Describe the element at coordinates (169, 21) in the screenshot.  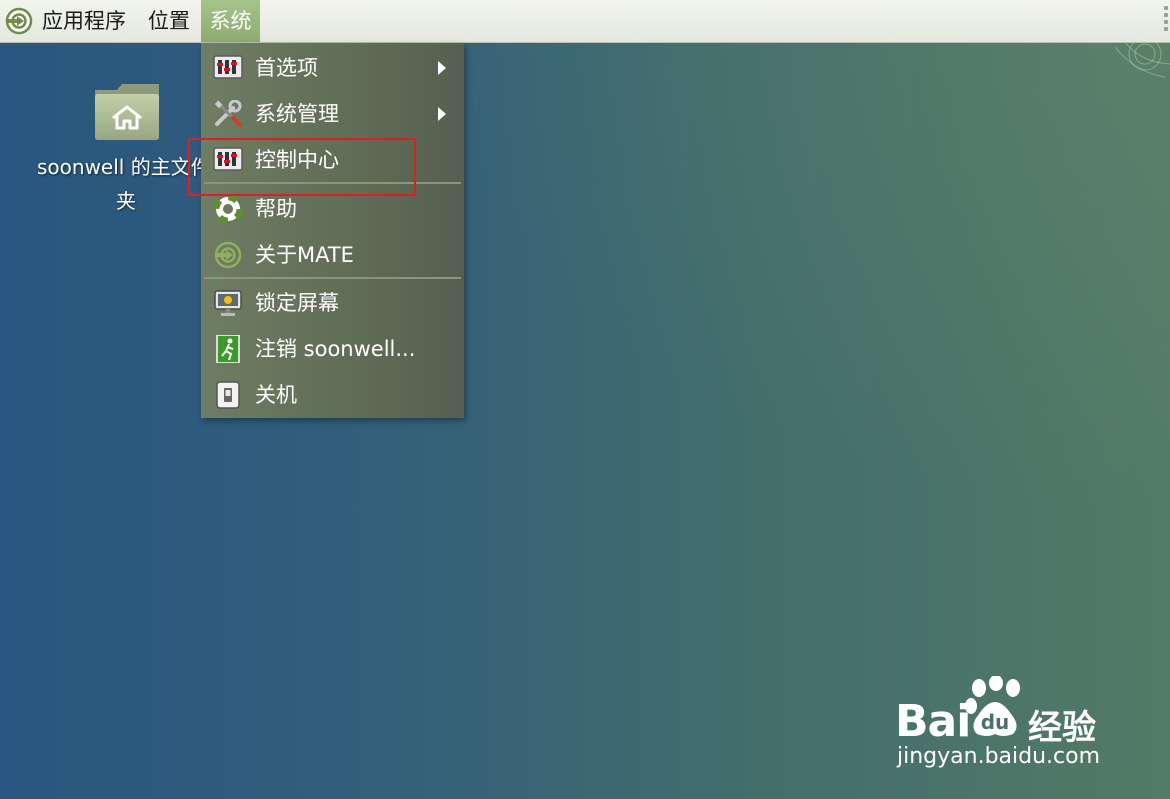
I see `places-menu: 位置` at that location.